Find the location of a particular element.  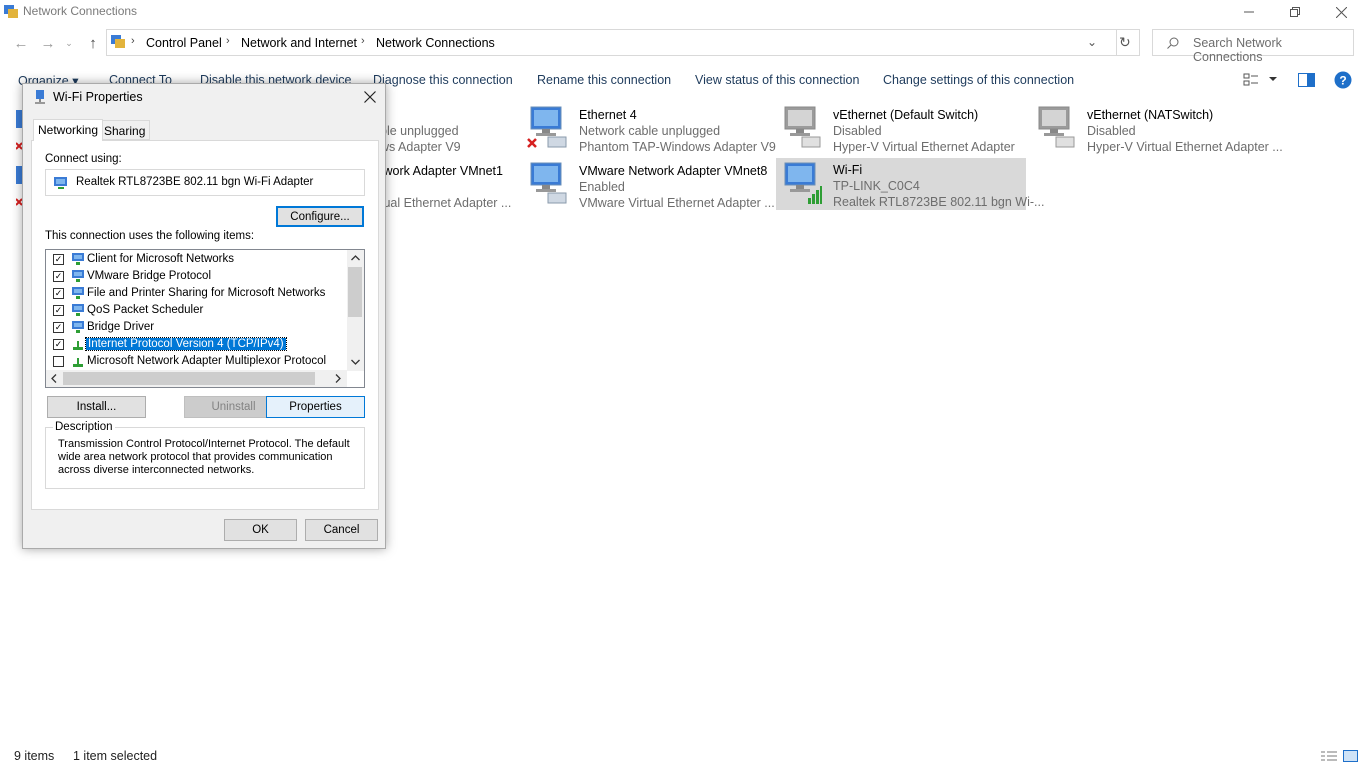

tab-label: Networking is located at coordinates (68, 130).